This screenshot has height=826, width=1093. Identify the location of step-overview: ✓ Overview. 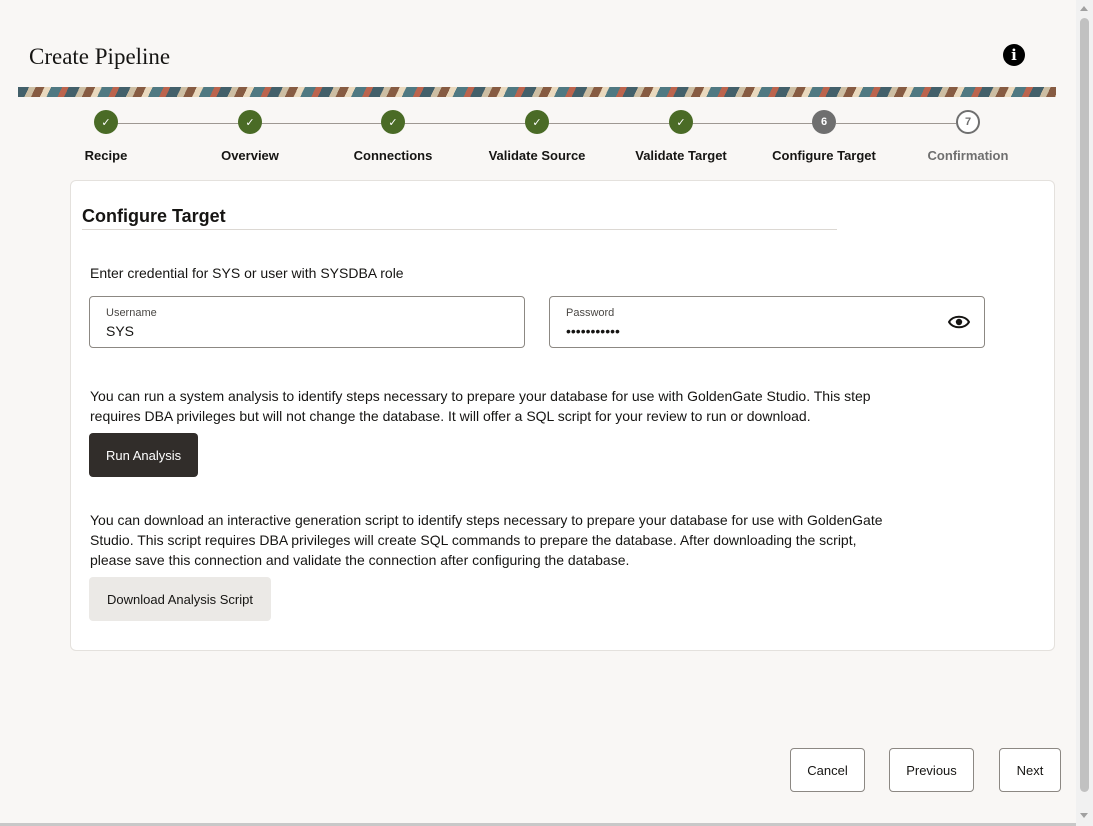
(250, 136).